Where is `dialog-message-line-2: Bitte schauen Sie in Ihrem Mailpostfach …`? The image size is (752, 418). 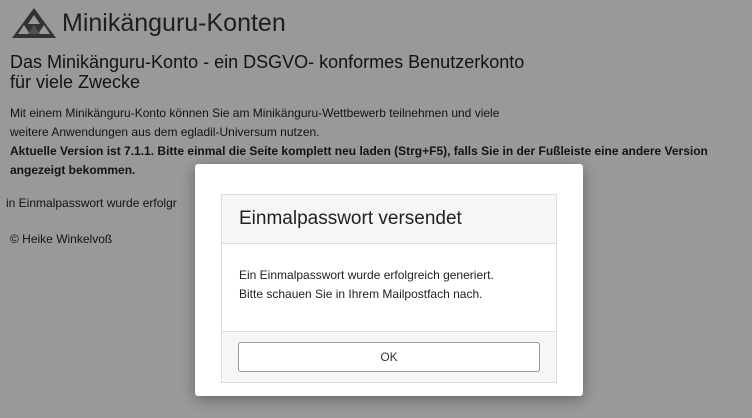
dialog-message-line-2: Bitte schauen Sie in Ihrem Mailpostfach … is located at coordinates (361, 294).